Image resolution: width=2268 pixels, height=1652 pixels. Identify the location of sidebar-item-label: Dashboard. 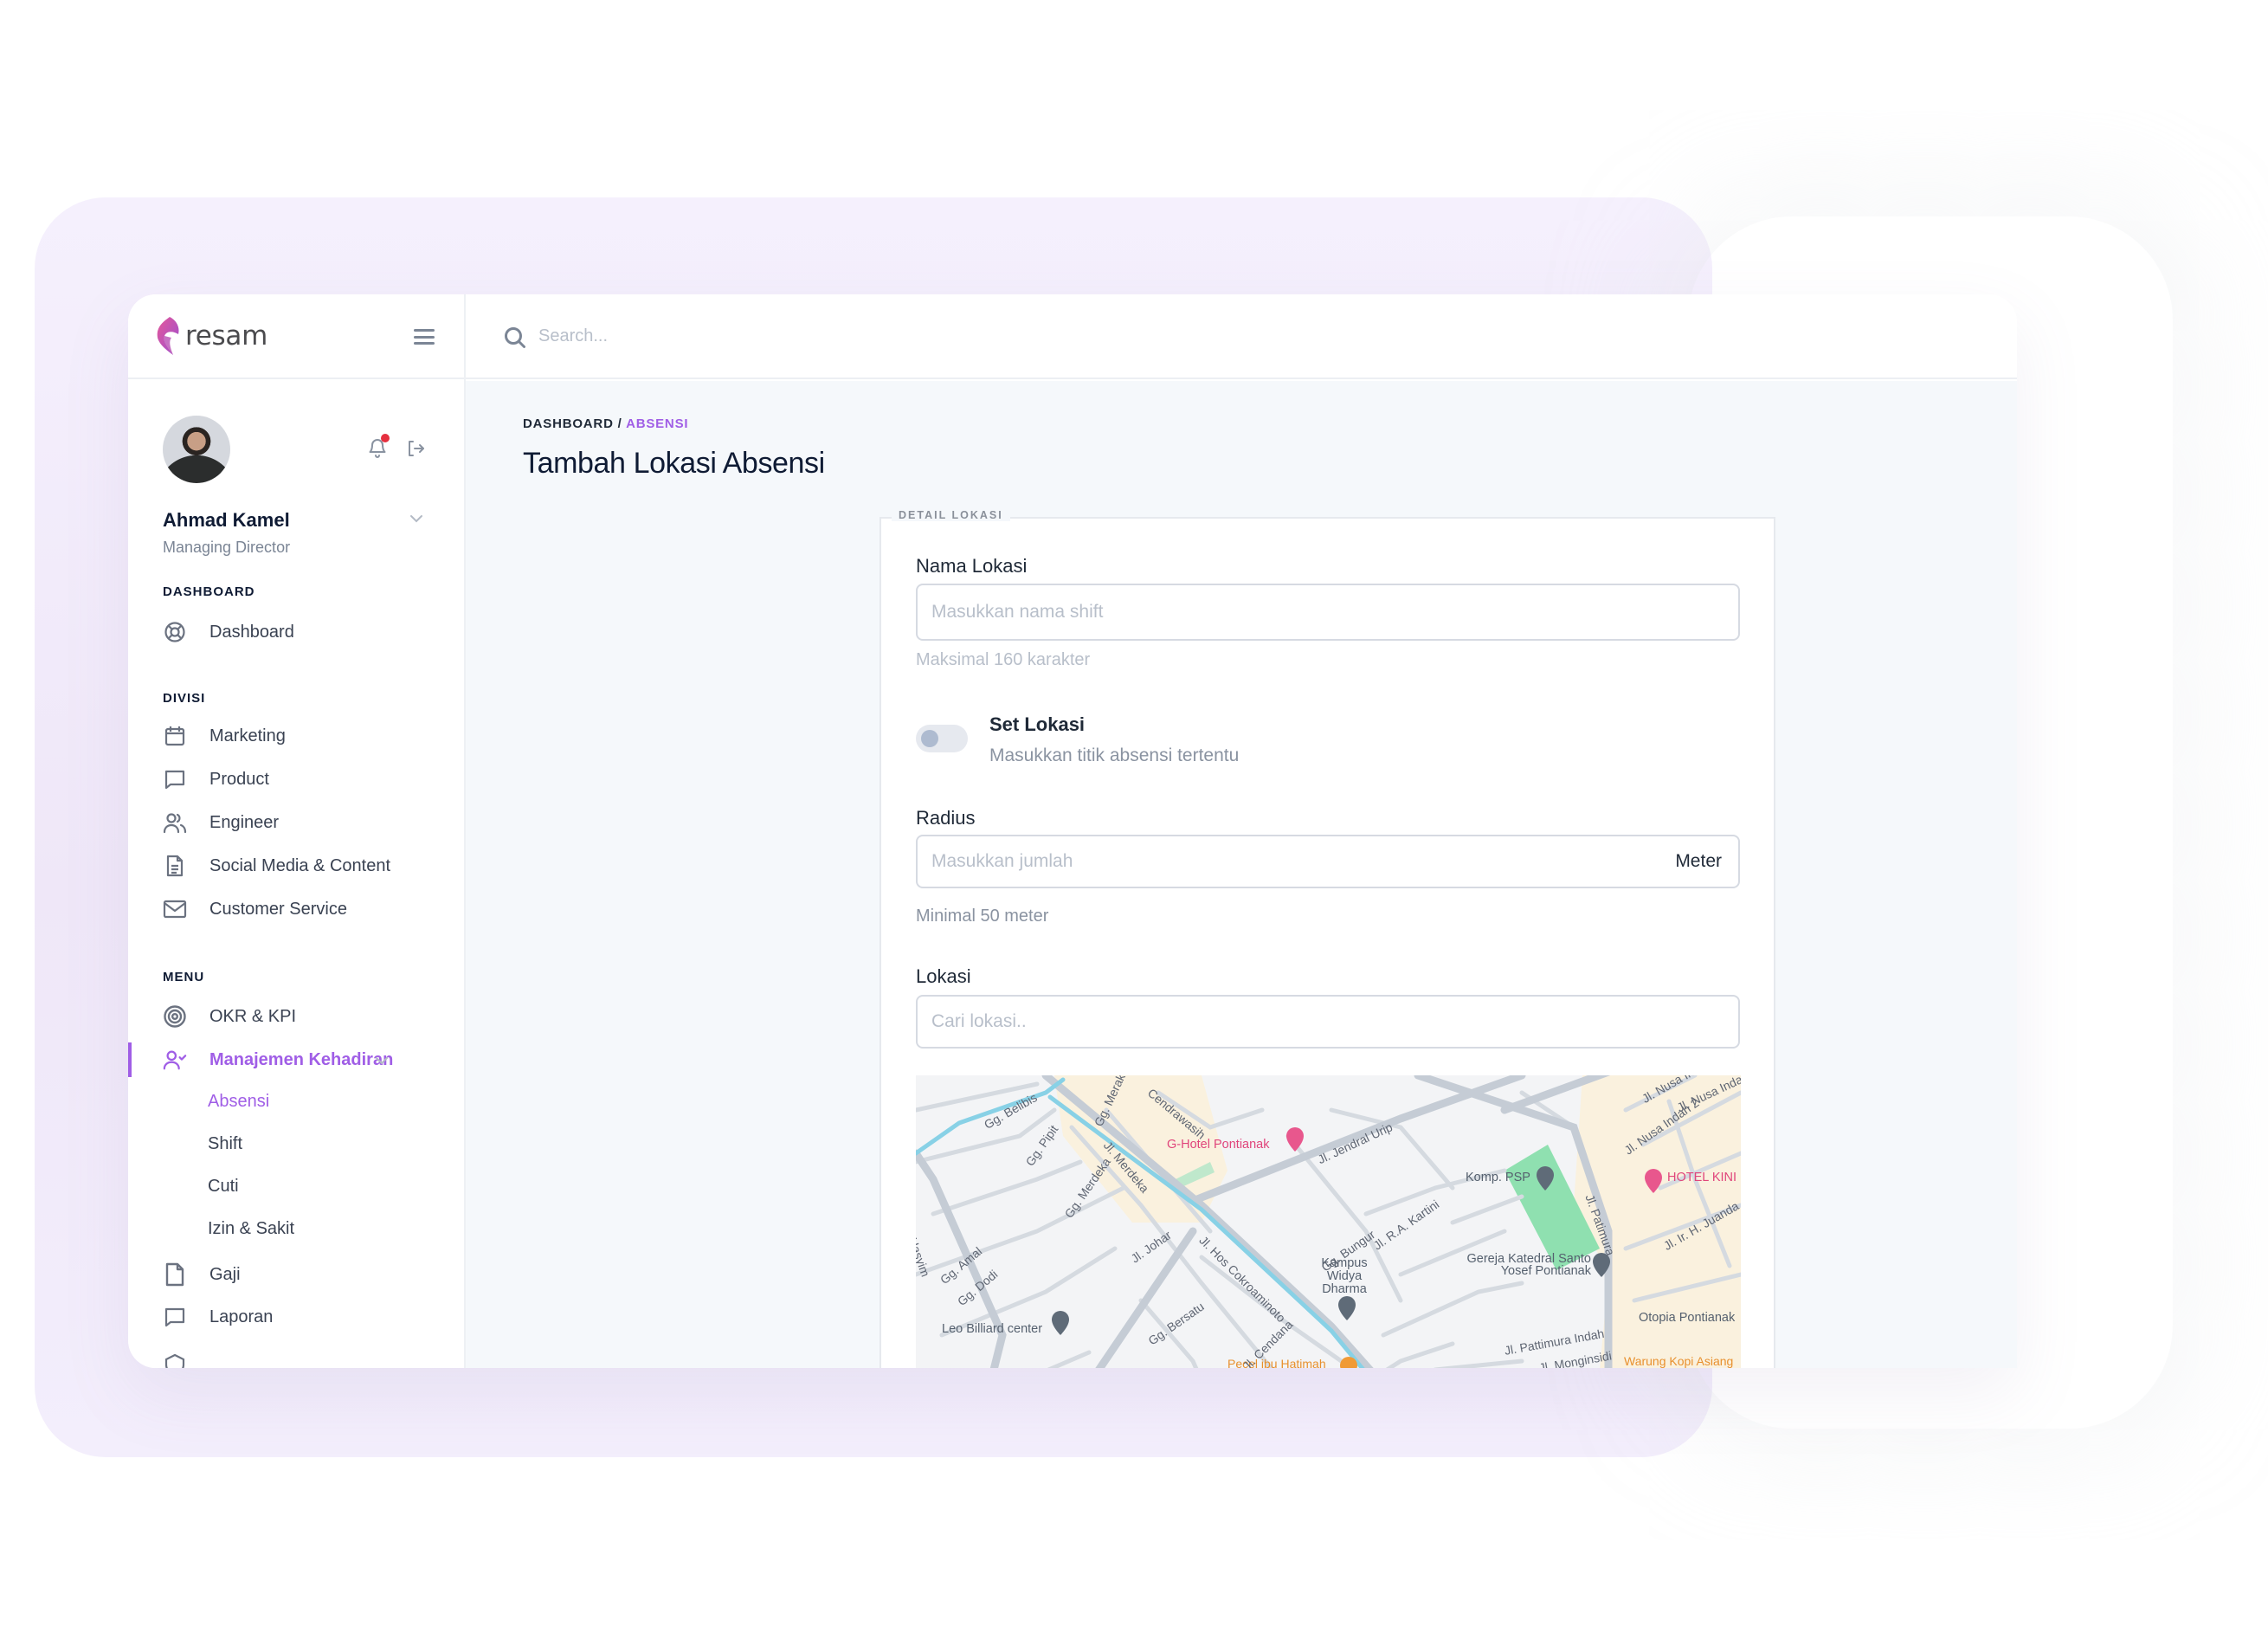
(251, 632).